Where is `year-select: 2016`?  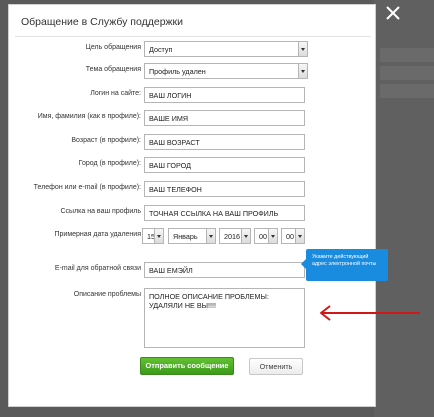 year-select: 2016 is located at coordinates (235, 236).